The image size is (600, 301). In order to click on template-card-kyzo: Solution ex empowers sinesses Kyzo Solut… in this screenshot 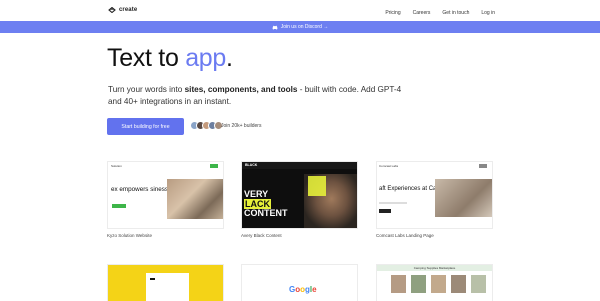, I will do `click(165, 199)`.